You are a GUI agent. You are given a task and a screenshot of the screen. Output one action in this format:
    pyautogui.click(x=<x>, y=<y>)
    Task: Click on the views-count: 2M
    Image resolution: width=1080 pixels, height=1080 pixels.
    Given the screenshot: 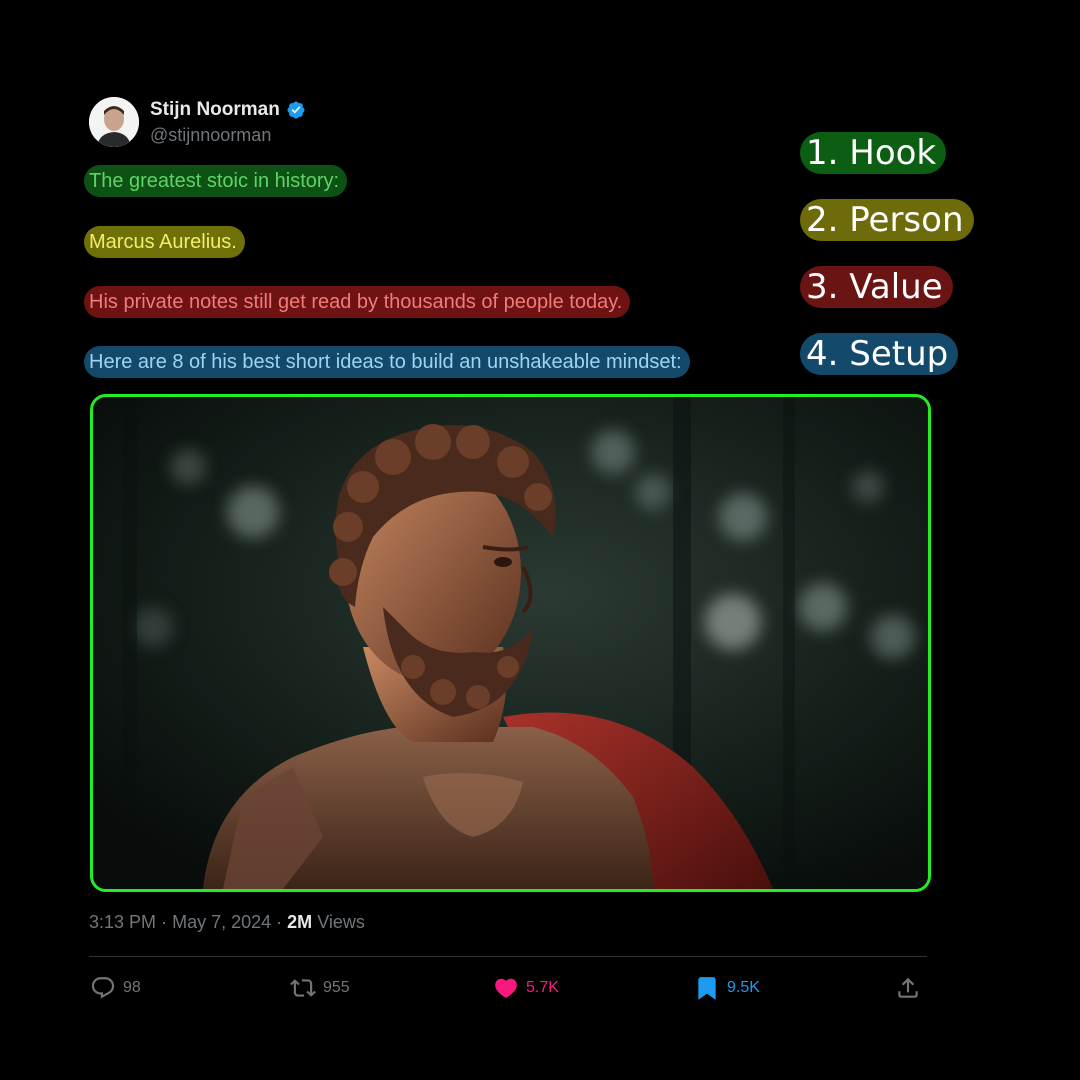 What is the action you would take?
    pyautogui.click(x=300, y=922)
    